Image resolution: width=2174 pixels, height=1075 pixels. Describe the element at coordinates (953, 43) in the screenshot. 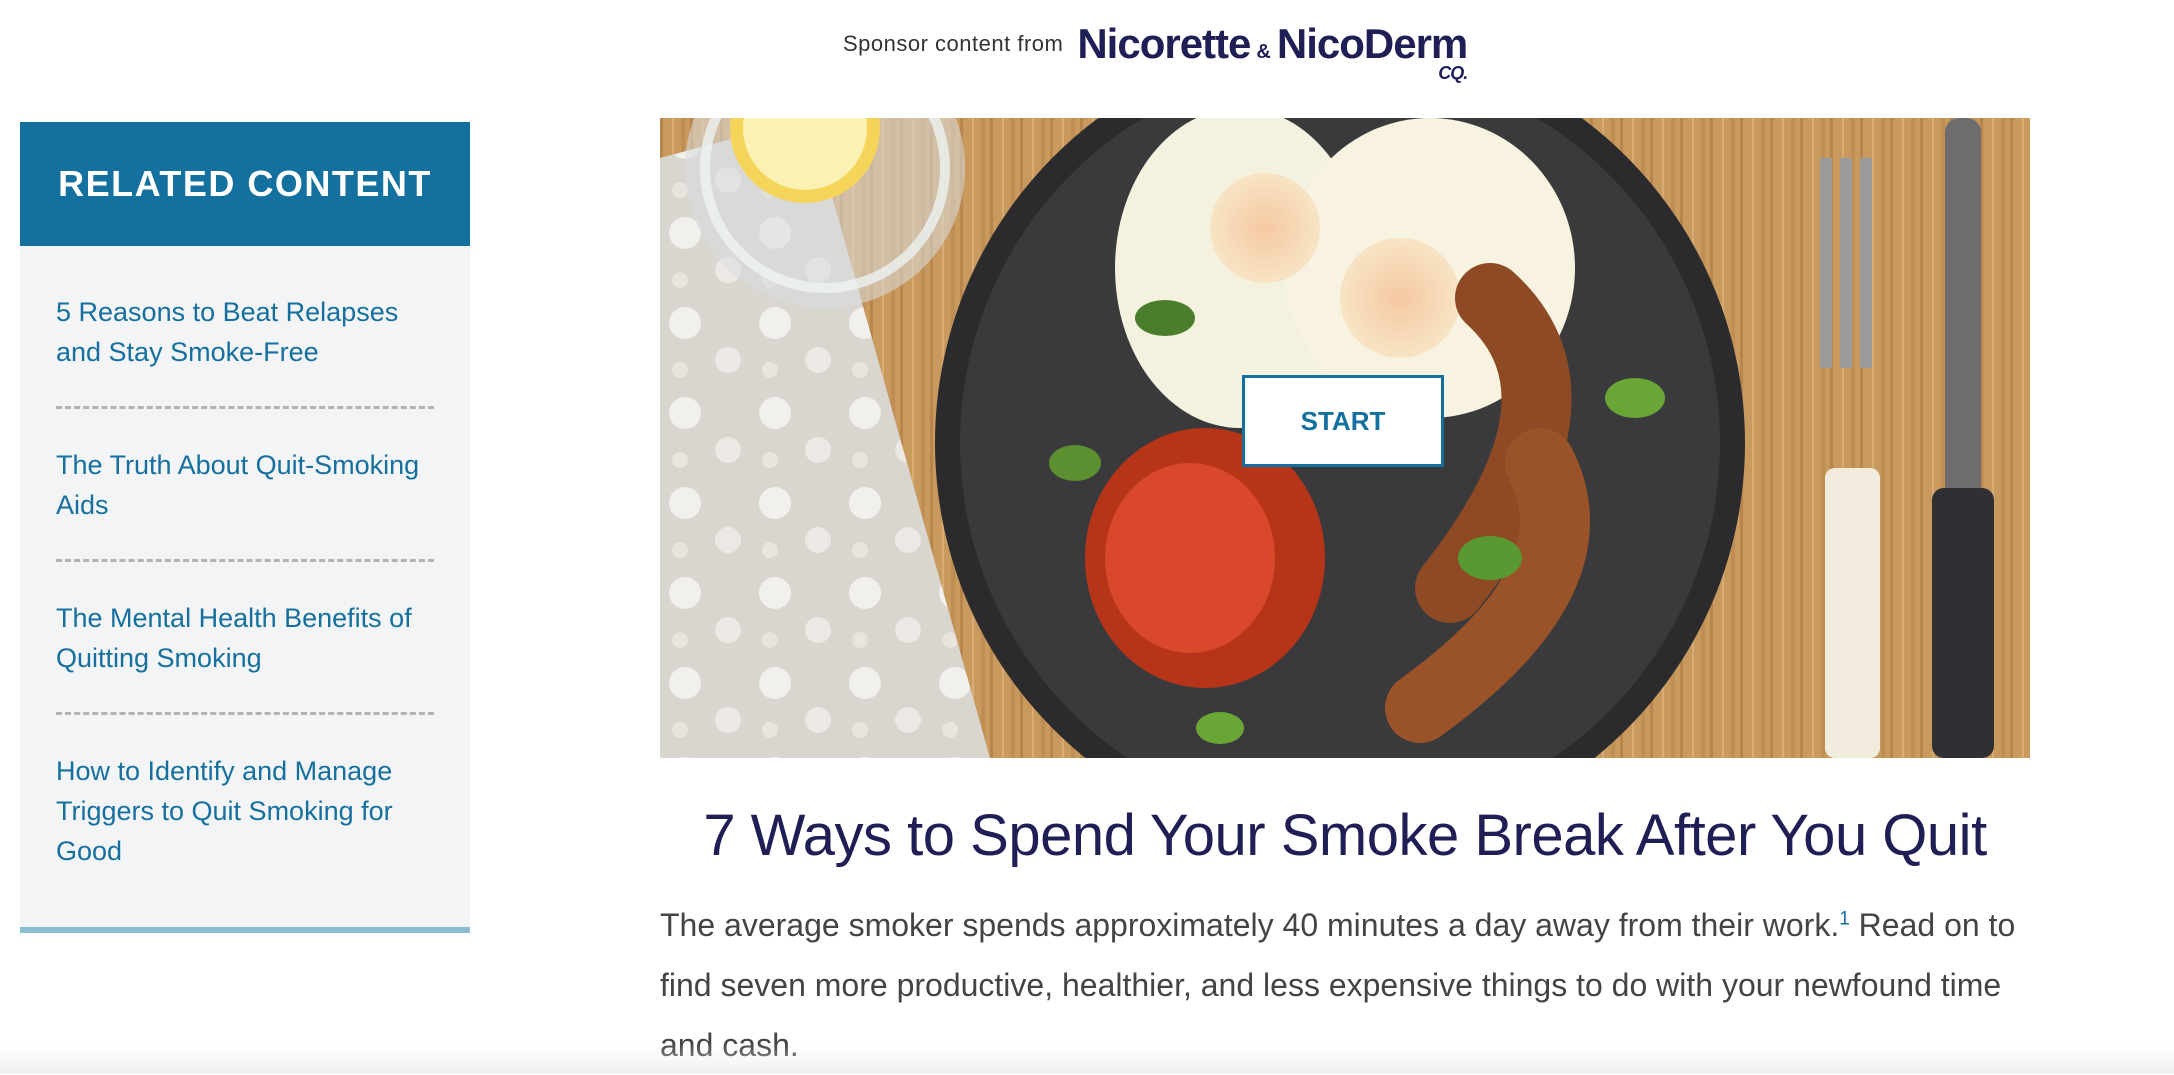

I see `sponsor-label: Sponsor content from` at that location.